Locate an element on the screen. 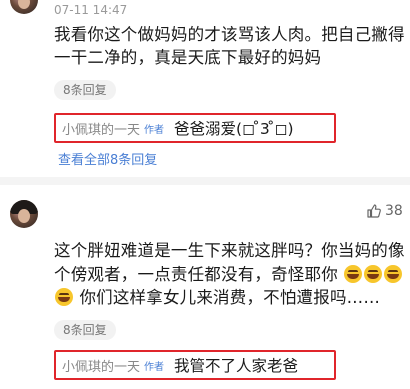 The width and height of the screenshot is (410, 389). thumb-up-icon is located at coordinates (374, 211).